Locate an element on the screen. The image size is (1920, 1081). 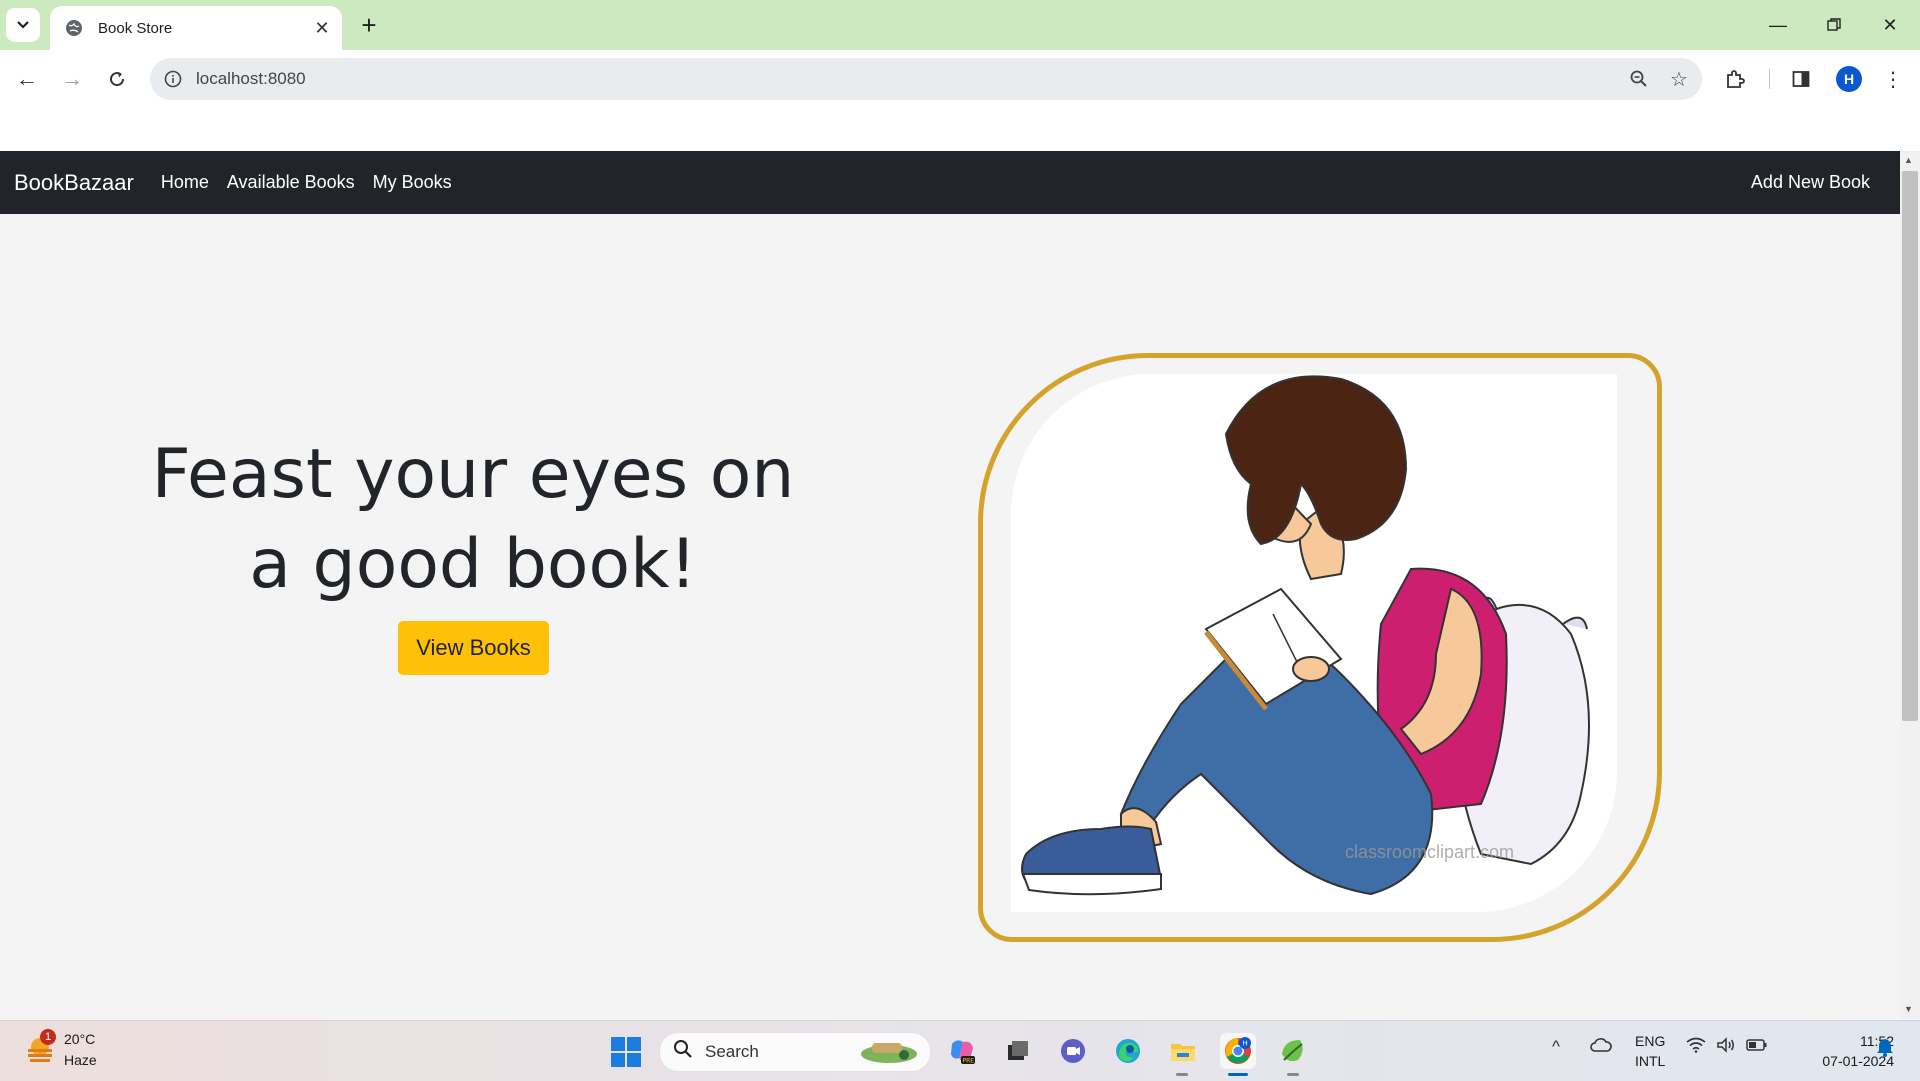
app-green-leaf-icon is located at coordinates (1293, 1051).